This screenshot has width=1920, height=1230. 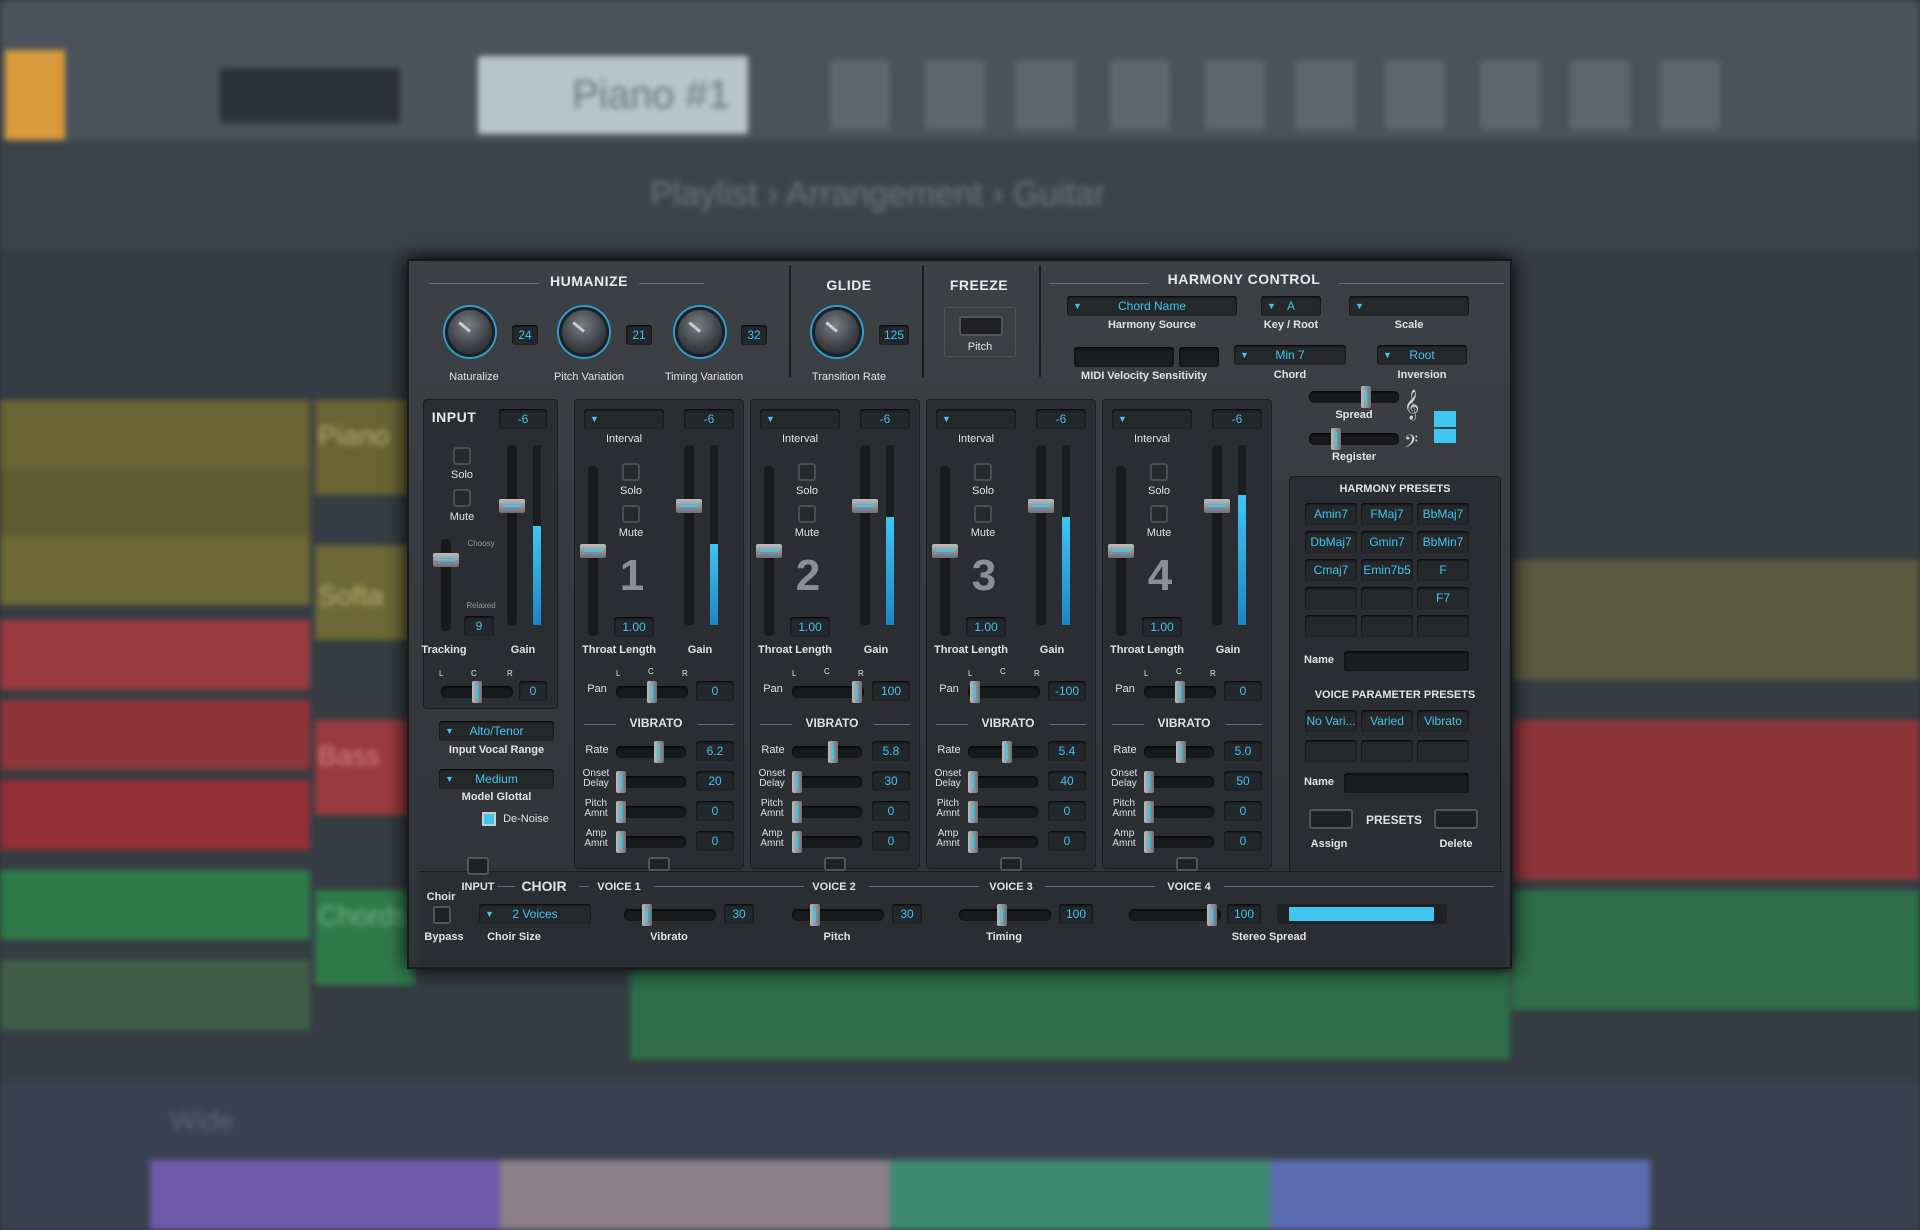 What do you see at coordinates (1387, 570) in the screenshot?
I see `harmony-preset-slot: Emin7b5` at bounding box center [1387, 570].